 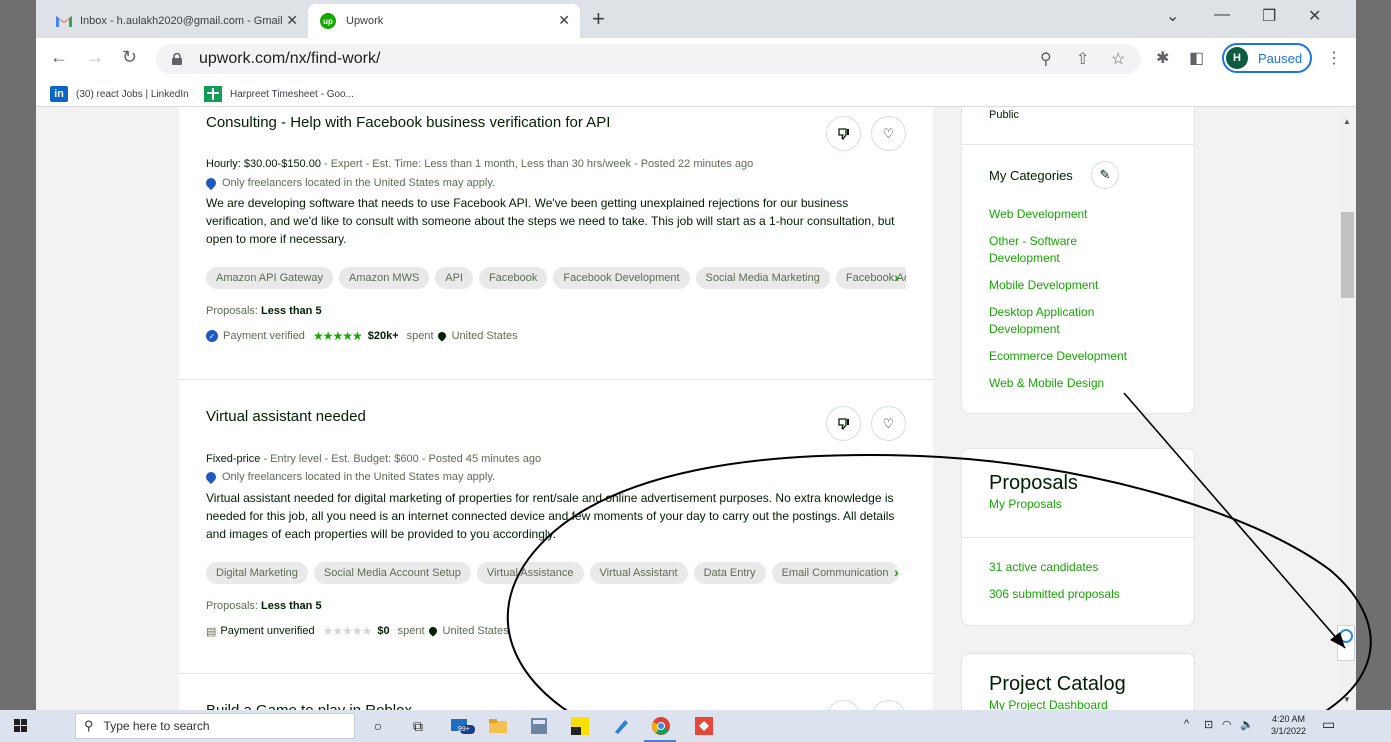 What do you see at coordinates (1347, 699) in the screenshot?
I see `scroll-down-icon: ▼` at bounding box center [1347, 699].